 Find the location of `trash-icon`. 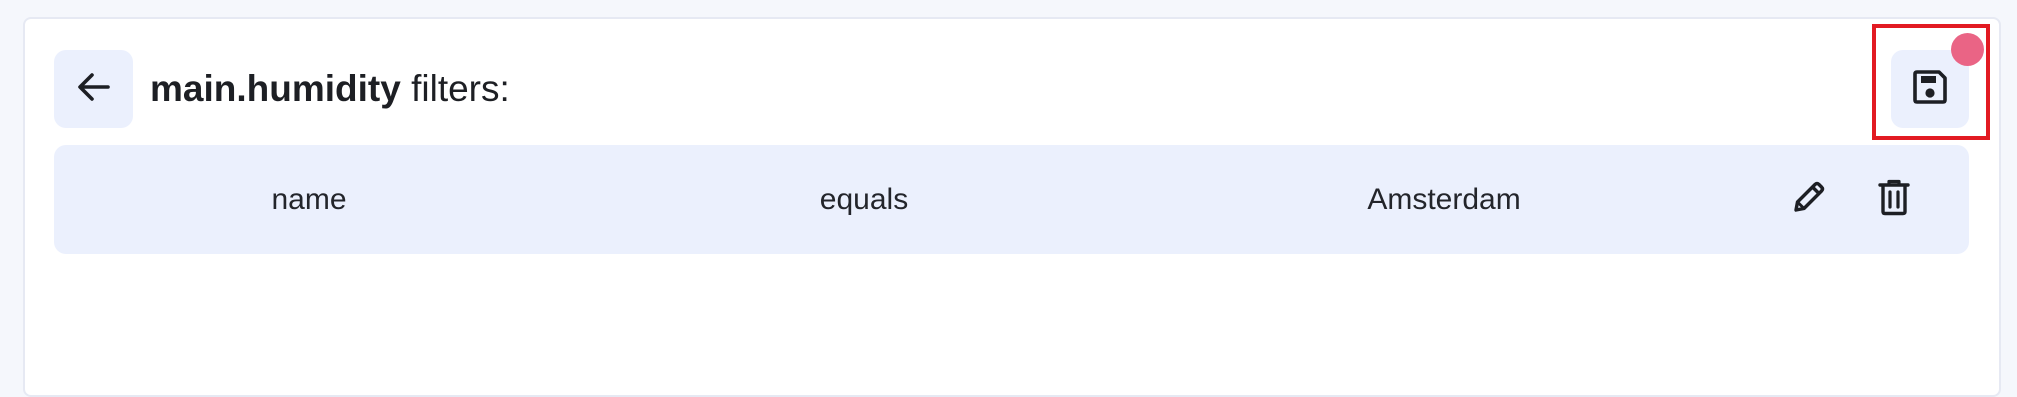

trash-icon is located at coordinates (1894, 199).